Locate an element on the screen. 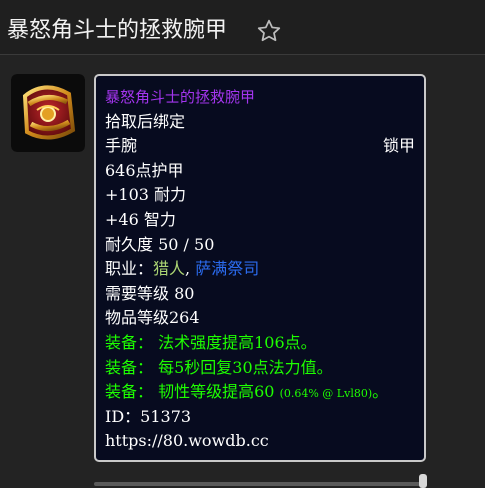  scroll-track is located at coordinates (260, 484).